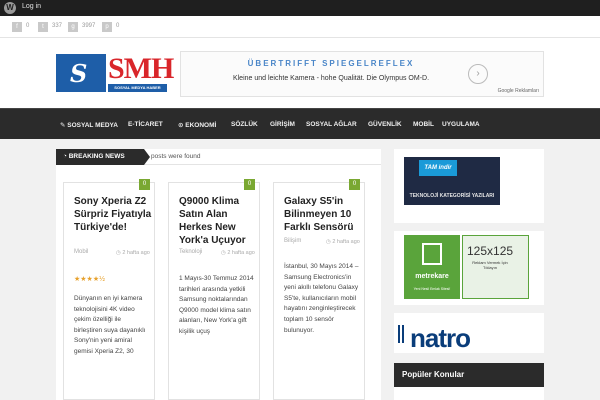  Describe the element at coordinates (31, 6) in the screenshot. I see `login-link: Log in` at that location.